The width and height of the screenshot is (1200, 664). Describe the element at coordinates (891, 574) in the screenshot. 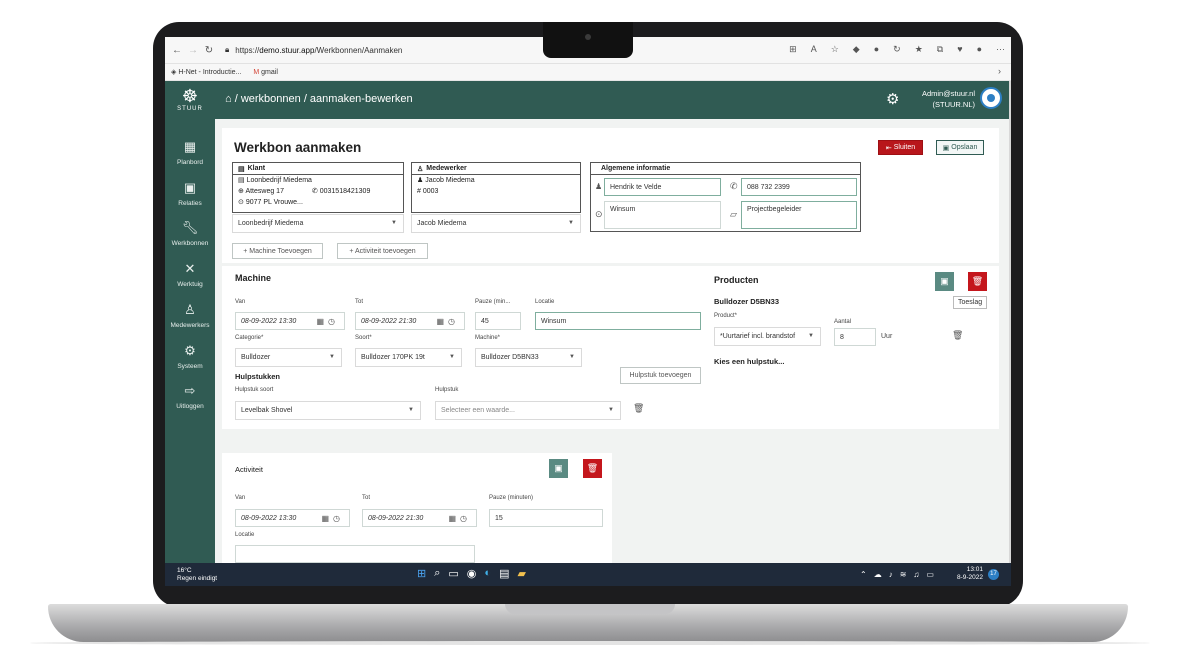

I see `microphone-icon: ♪` at that location.